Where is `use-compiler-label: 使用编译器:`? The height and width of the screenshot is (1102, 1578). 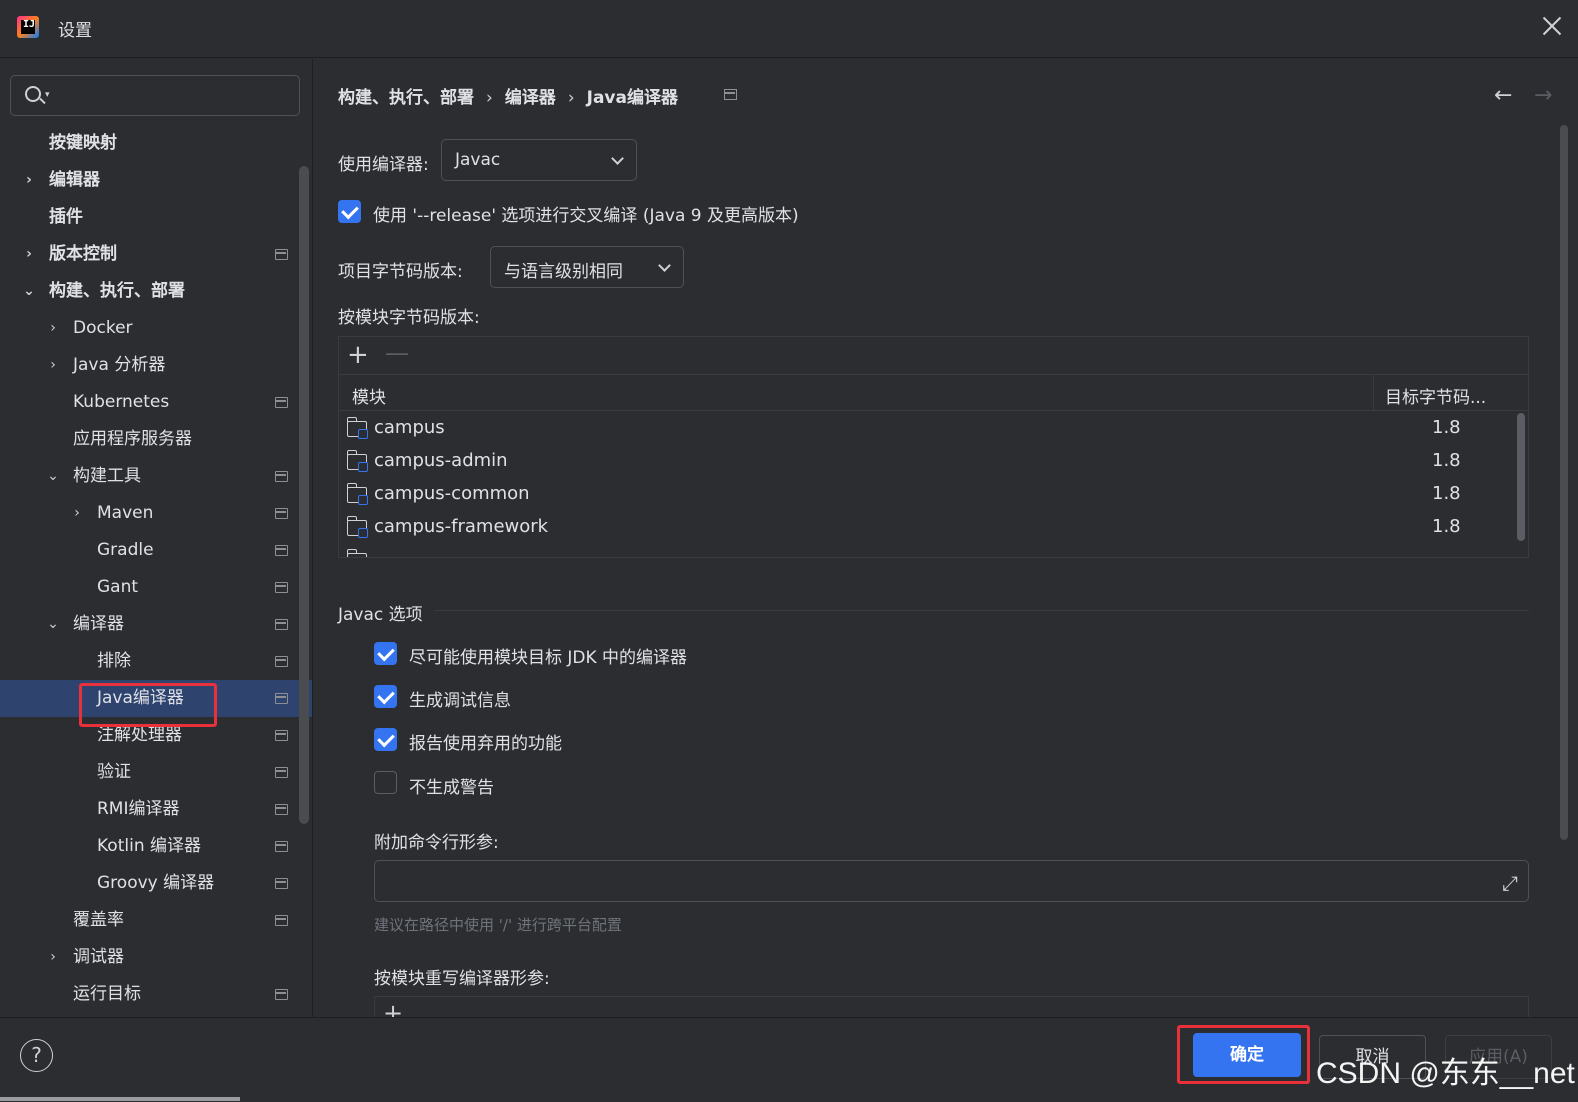
use-compiler-label: 使用编译器: is located at coordinates (383, 165).